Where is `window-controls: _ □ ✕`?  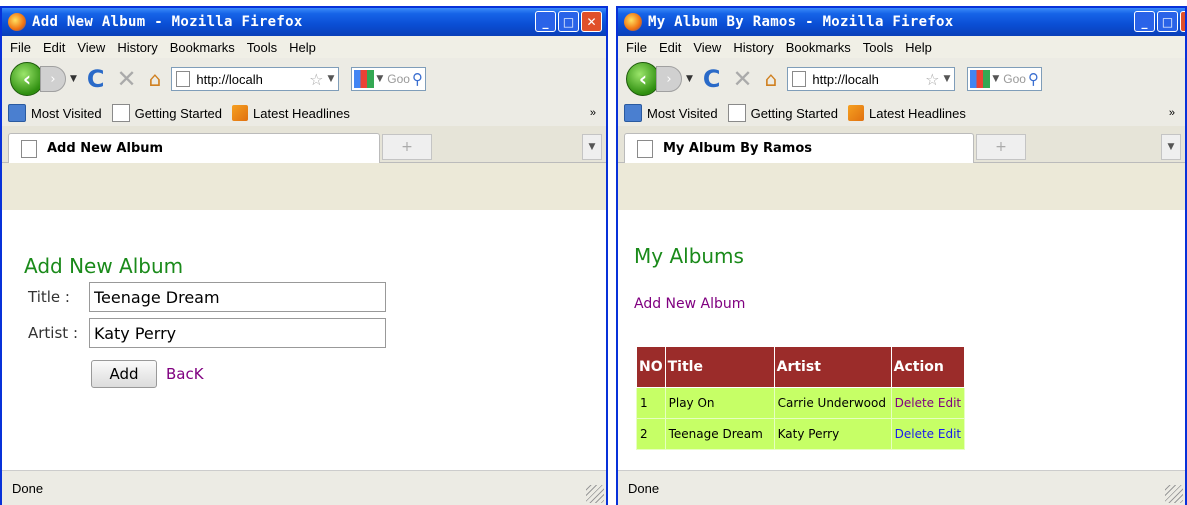
window-controls: _ □ ✕ is located at coordinates (568, 21).